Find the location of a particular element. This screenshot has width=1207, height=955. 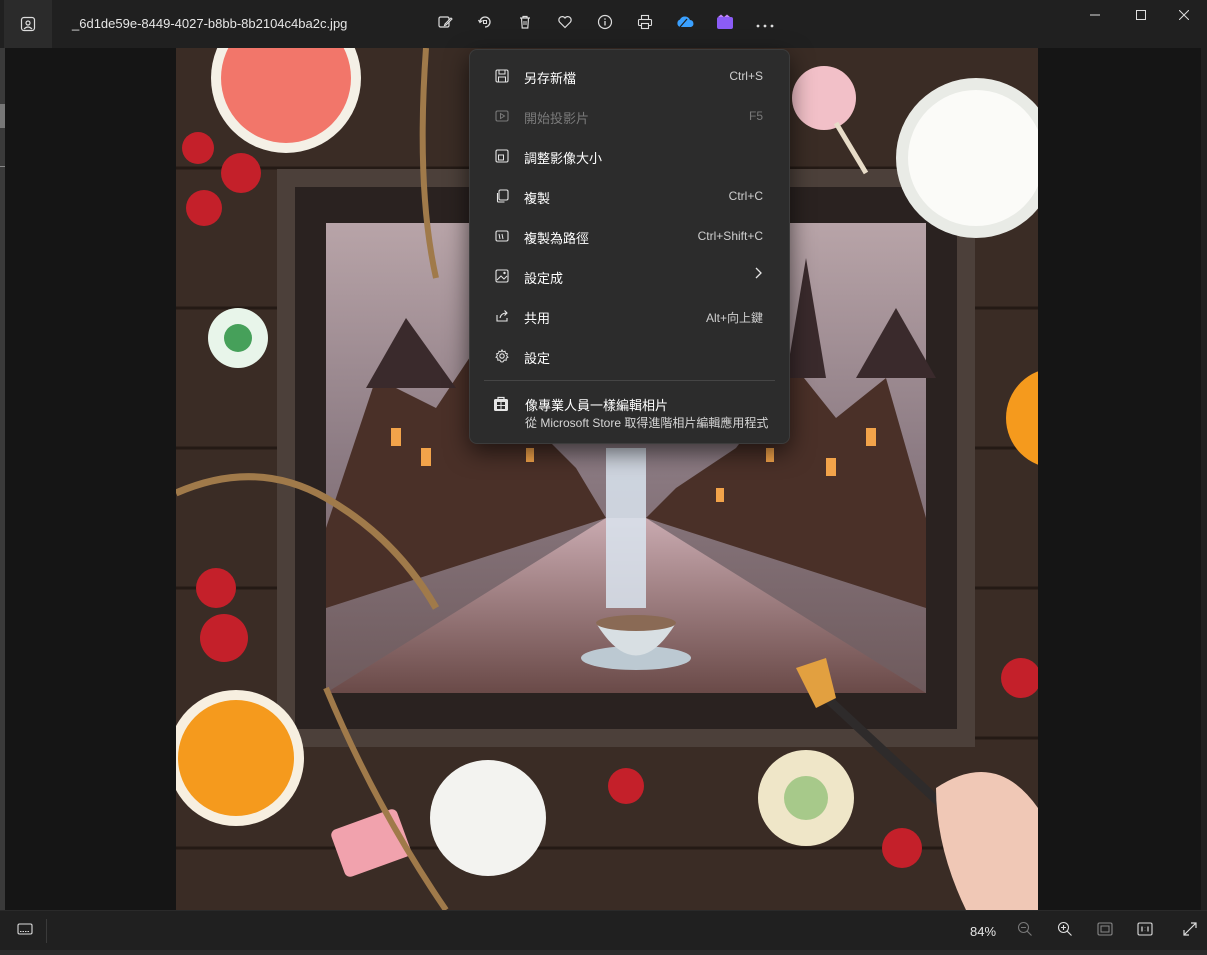

store-icon is located at coordinates (501, 406).